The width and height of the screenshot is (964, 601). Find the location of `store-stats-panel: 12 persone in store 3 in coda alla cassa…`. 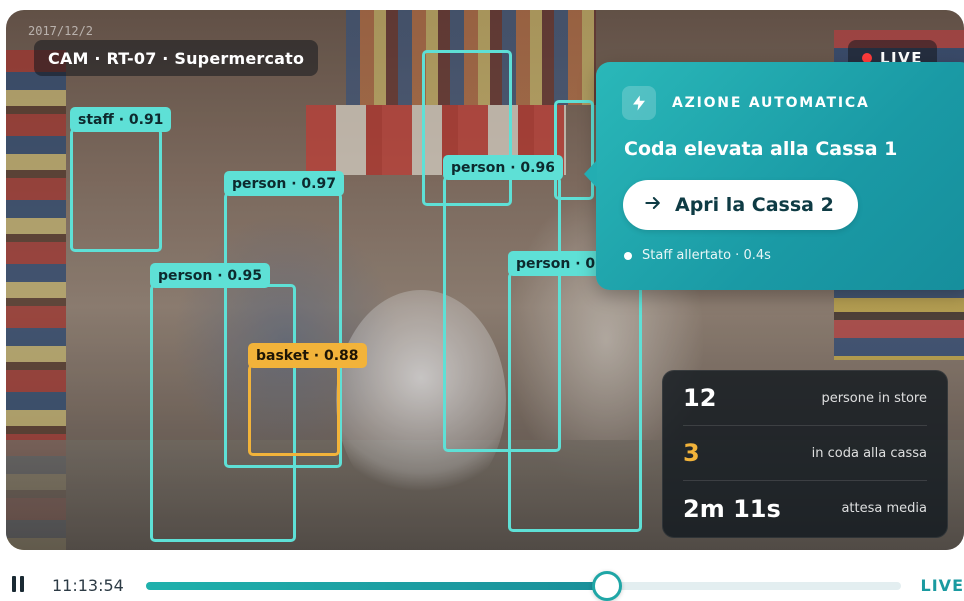

store-stats-panel: 12 persone in store 3 in coda alla cassa… is located at coordinates (805, 454).